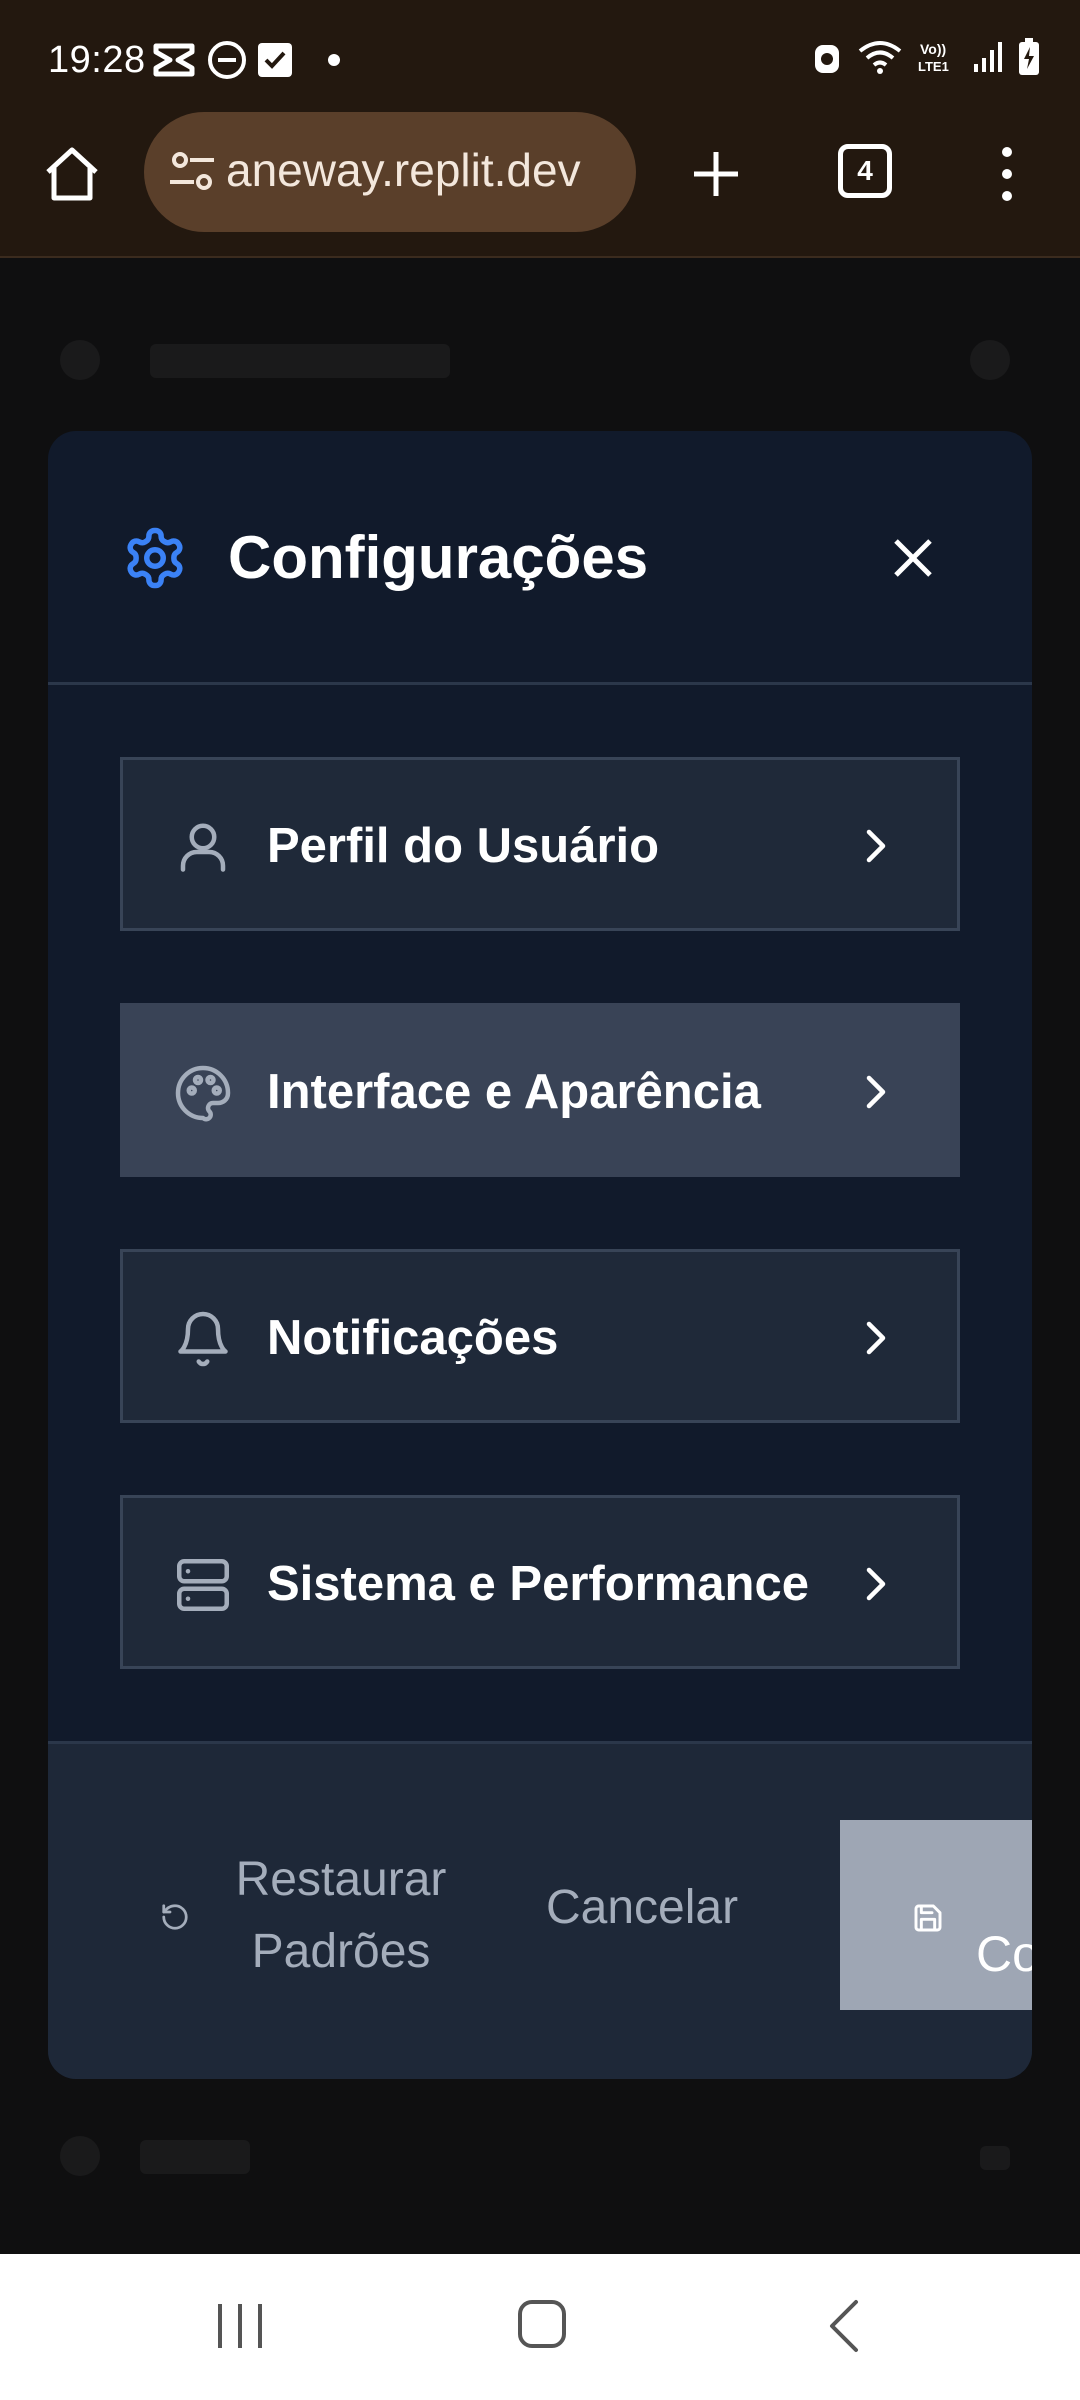 This screenshot has height=2400, width=1080. What do you see at coordinates (341, 1951) in the screenshot?
I see `restore-label-line2: Padrões` at bounding box center [341, 1951].